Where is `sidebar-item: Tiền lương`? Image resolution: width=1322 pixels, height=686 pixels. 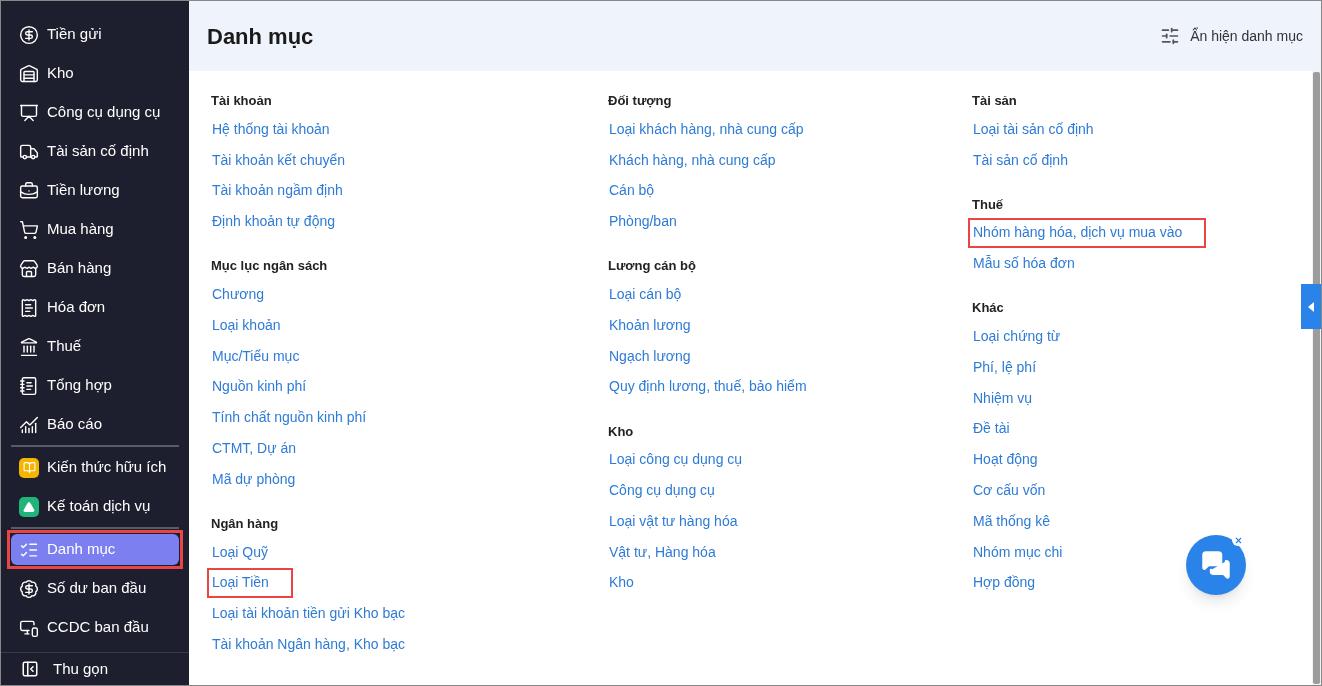
sidebar-item: Tiền lương is located at coordinates (95, 190).